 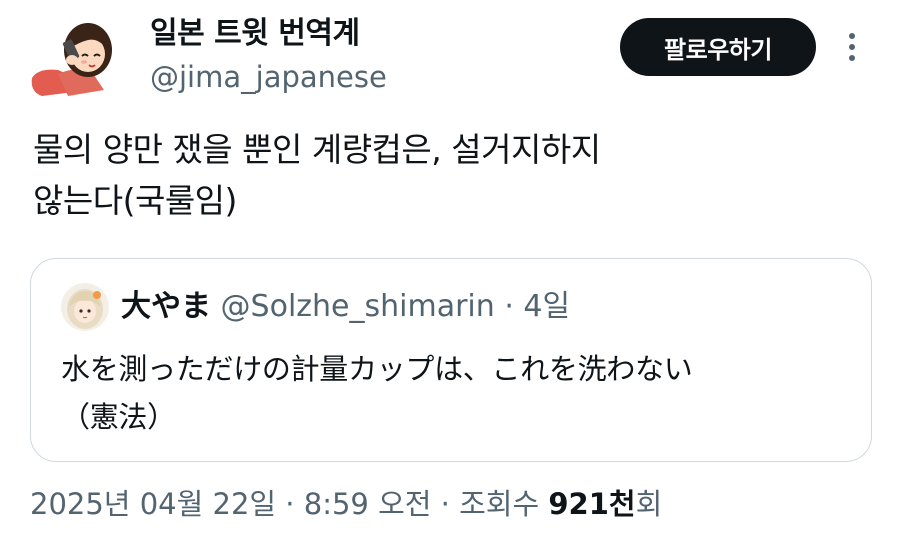 I want to click on tweet-date: 2025년 04월 22일, so click(x=153, y=504).